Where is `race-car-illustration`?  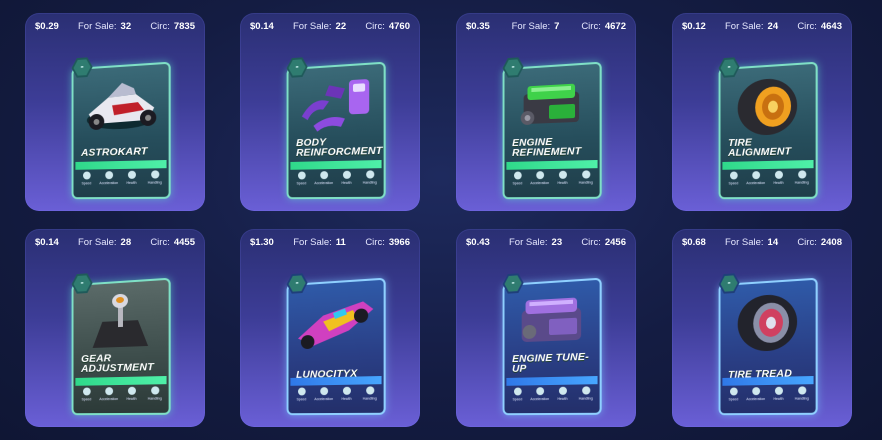 race-car-illustration is located at coordinates (336, 325).